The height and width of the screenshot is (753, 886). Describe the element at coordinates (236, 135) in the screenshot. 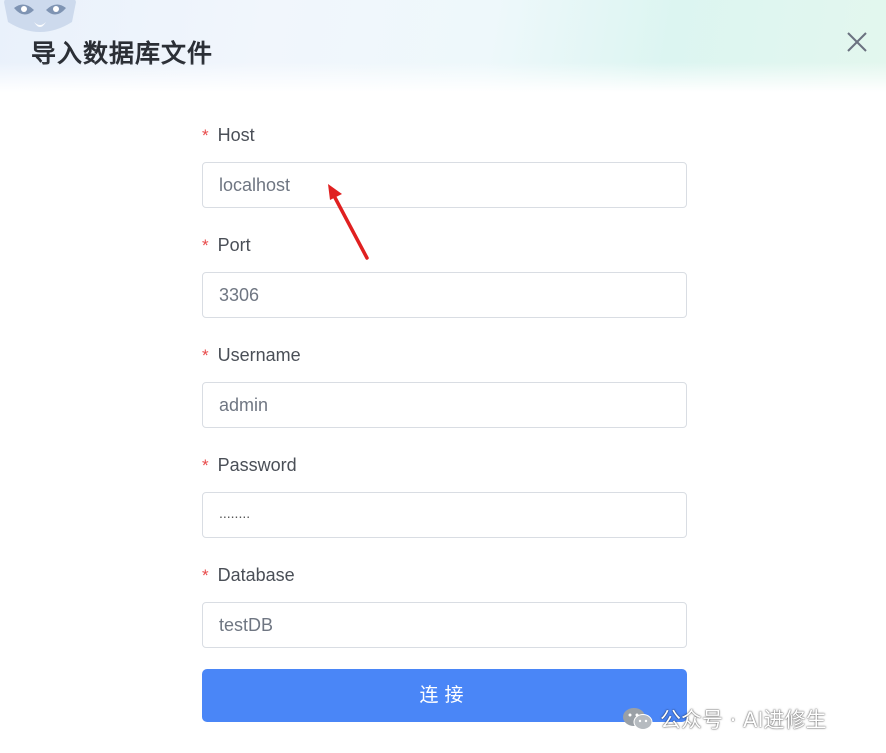

I see `host-label-text: Host` at that location.